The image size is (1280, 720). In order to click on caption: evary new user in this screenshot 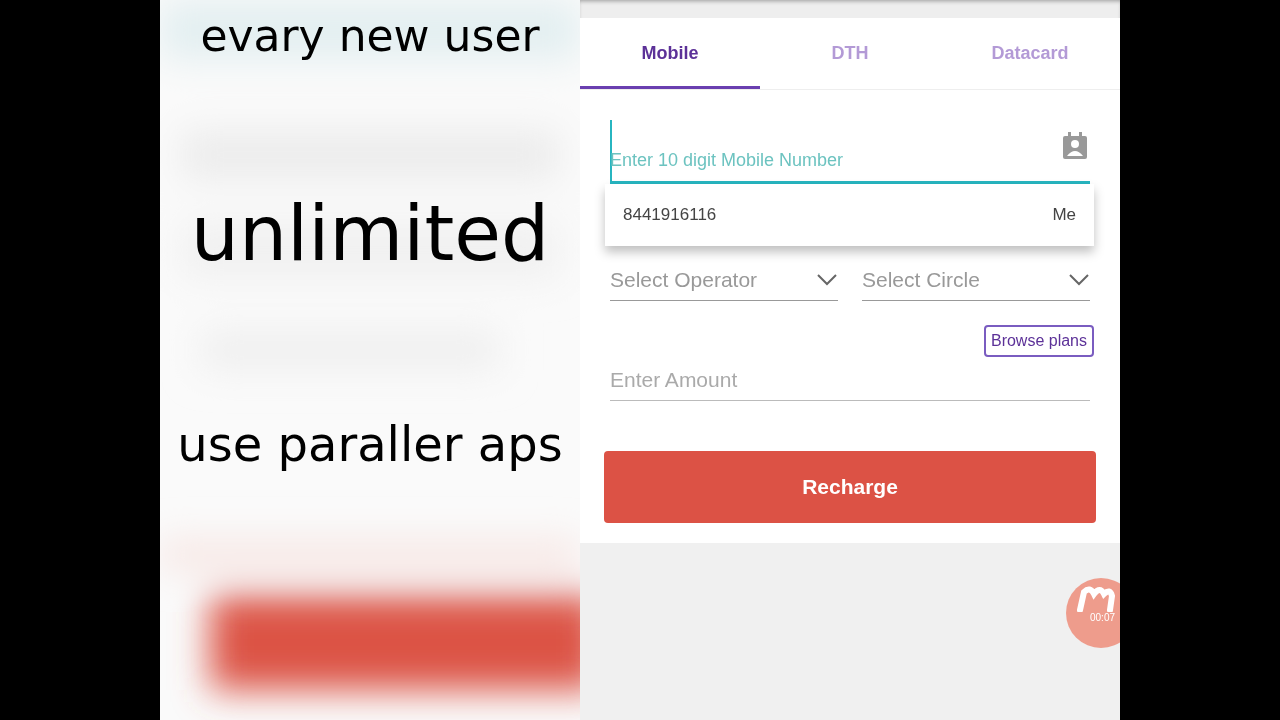, I will do `click(370, 36)`.